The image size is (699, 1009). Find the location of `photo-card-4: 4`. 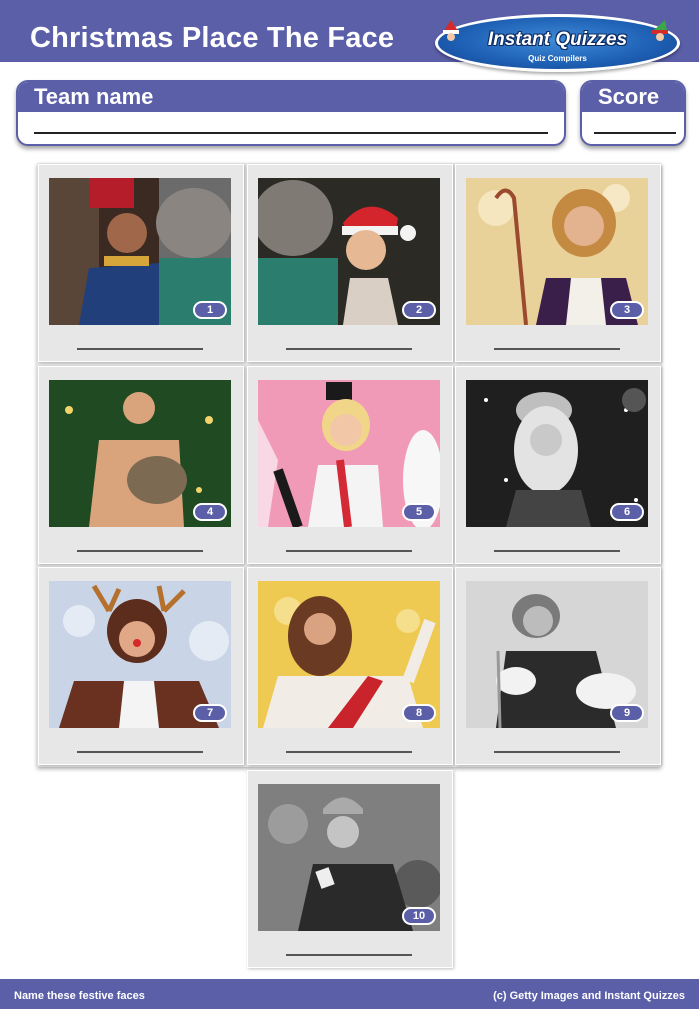

photo-card-4: 4 is located at coordinates (141, 465).